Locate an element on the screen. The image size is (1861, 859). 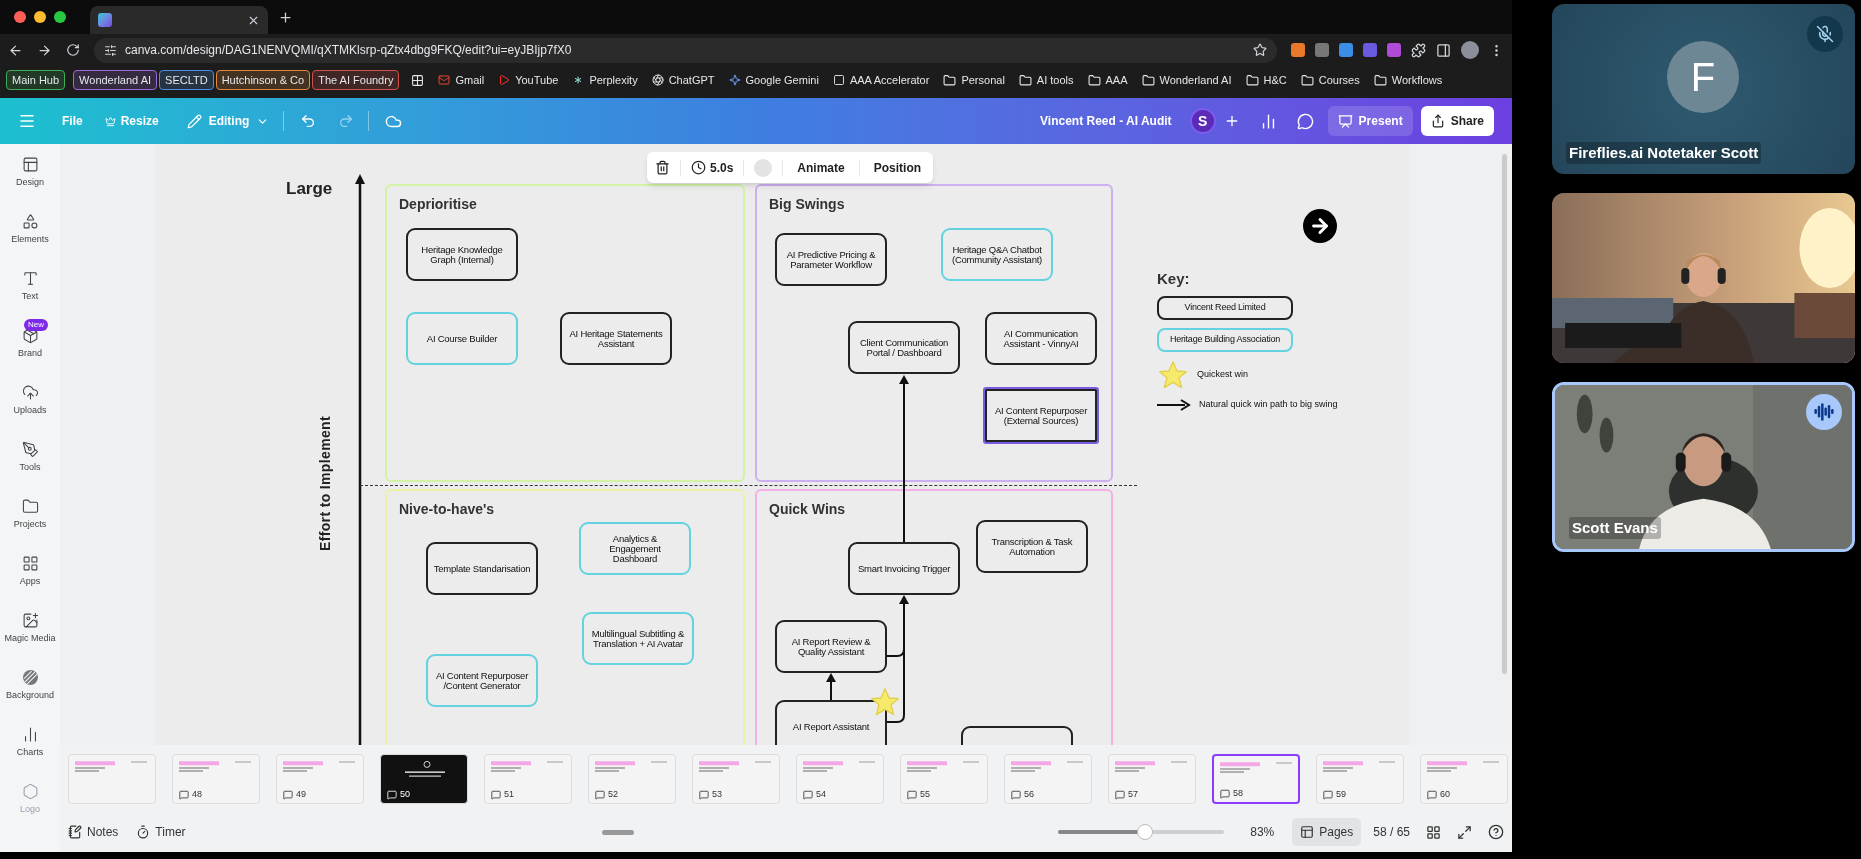
bookmark-link: ChatGPT is located at coordinates (691, 80).